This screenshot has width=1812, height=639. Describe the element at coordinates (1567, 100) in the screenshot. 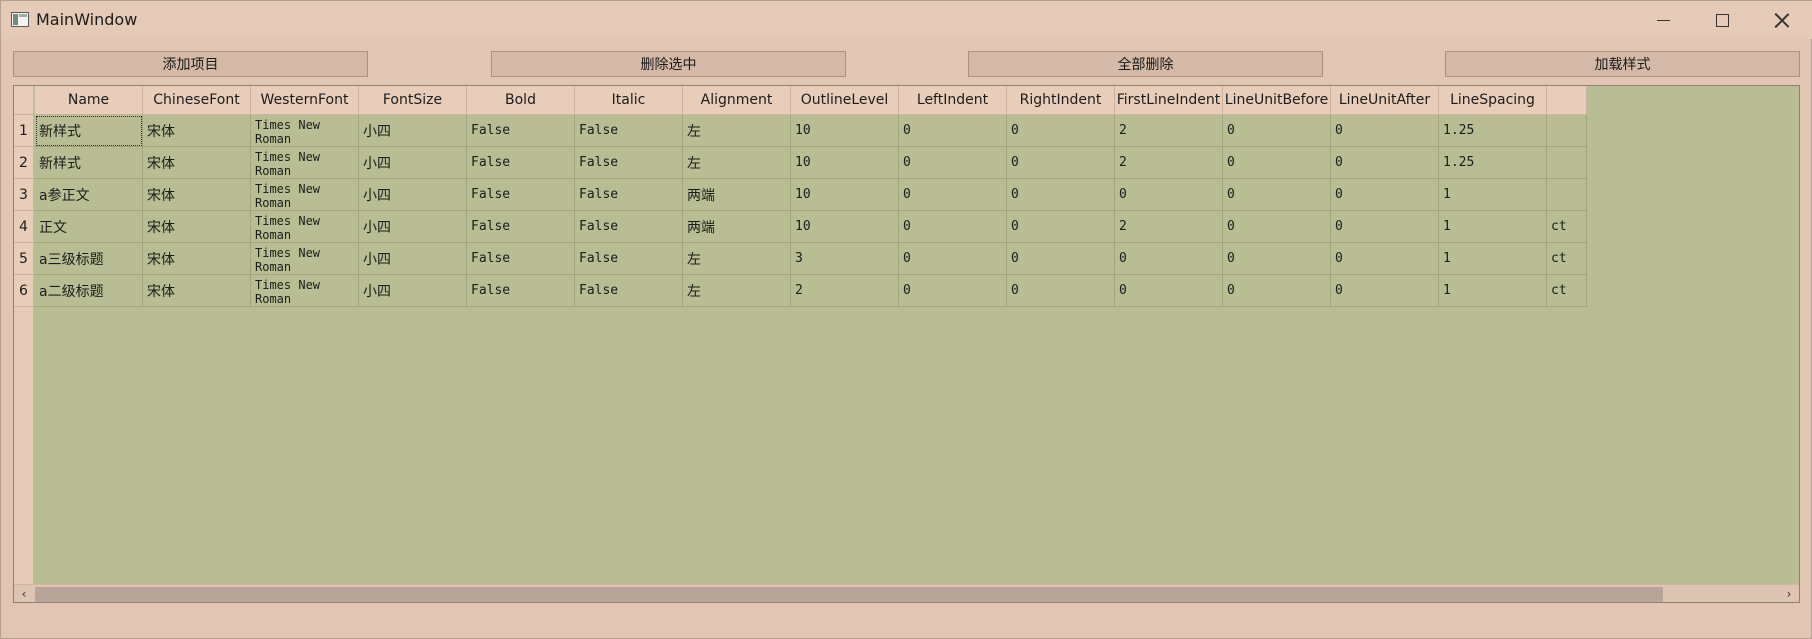

I see `column-header-partial` at that location.